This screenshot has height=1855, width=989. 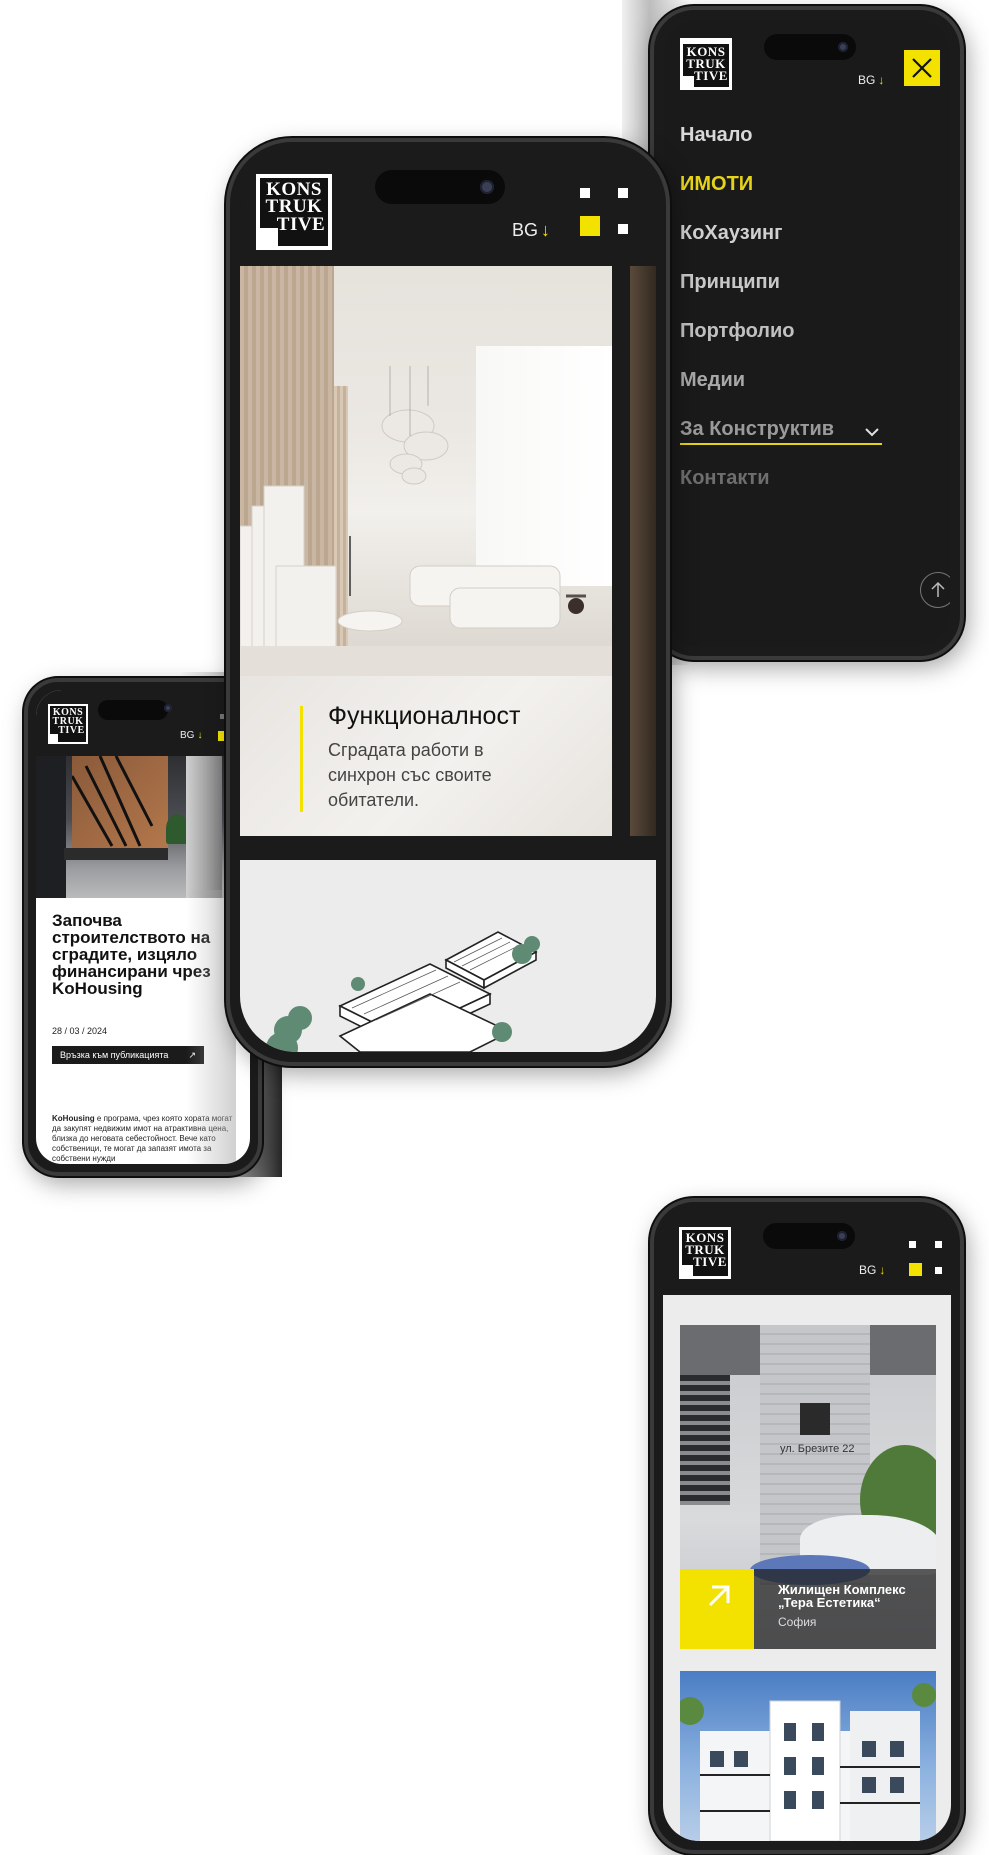 I want to click on menu-item-contacts: Контакти, so click(x=725, y=478).